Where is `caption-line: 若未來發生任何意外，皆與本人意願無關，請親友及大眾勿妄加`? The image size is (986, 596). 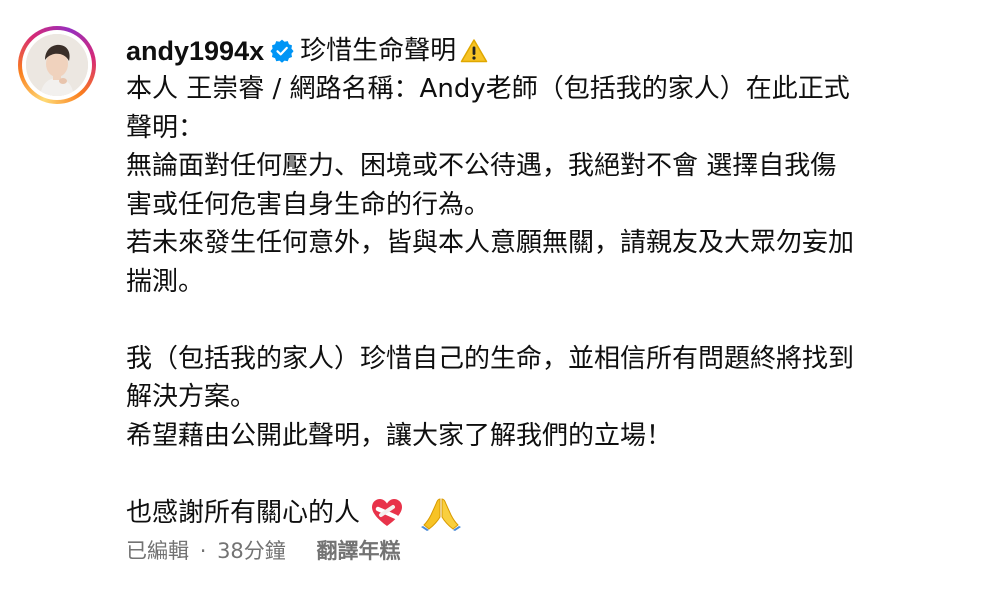 caption-line: 若未來發生任何意外，皆與本人意願無關，請親友及大眾勿妄加 is located at coordinates (490, 243).